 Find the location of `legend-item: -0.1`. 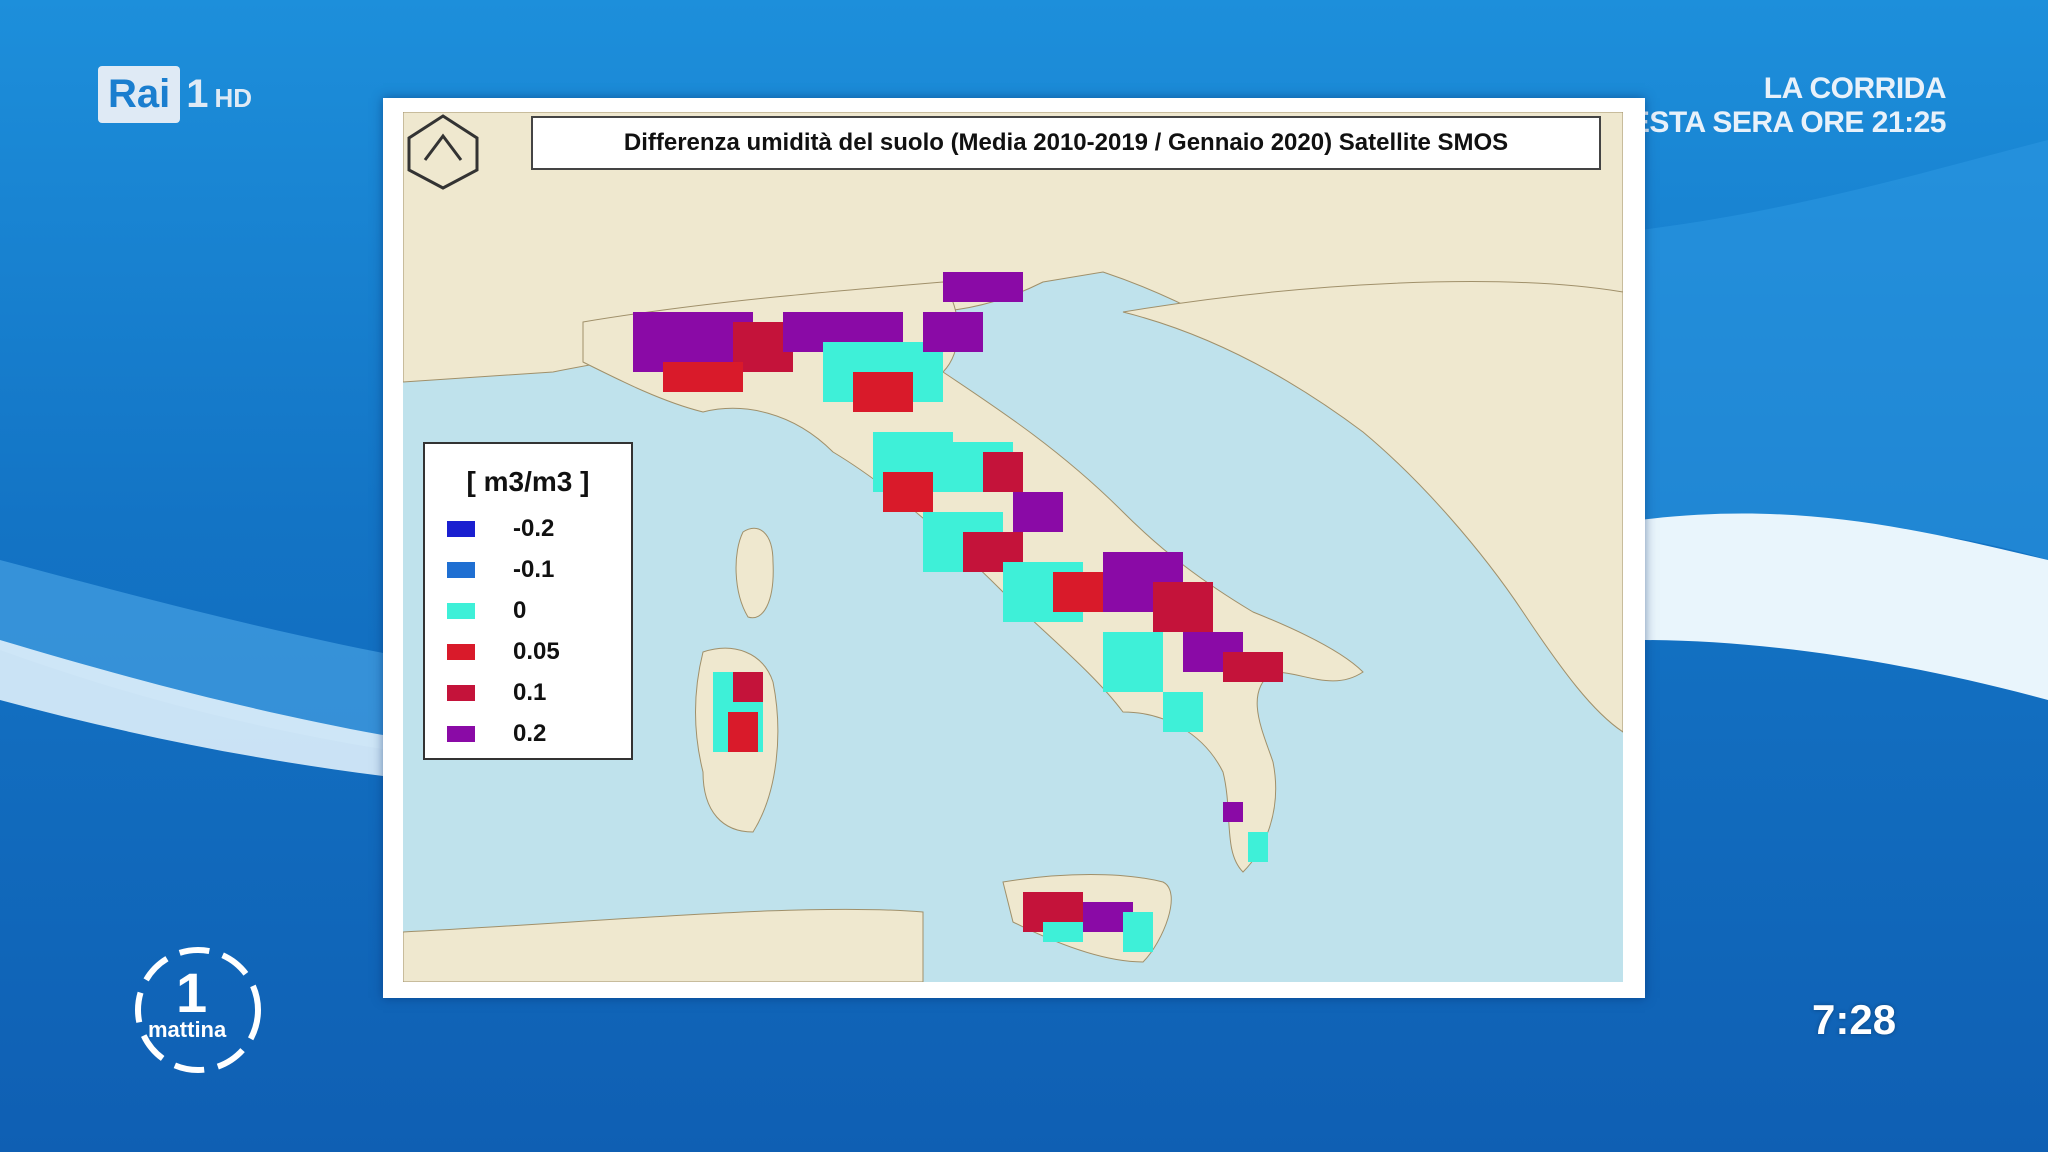

legend-item: -0.1 is located at coordinates (528, 569).